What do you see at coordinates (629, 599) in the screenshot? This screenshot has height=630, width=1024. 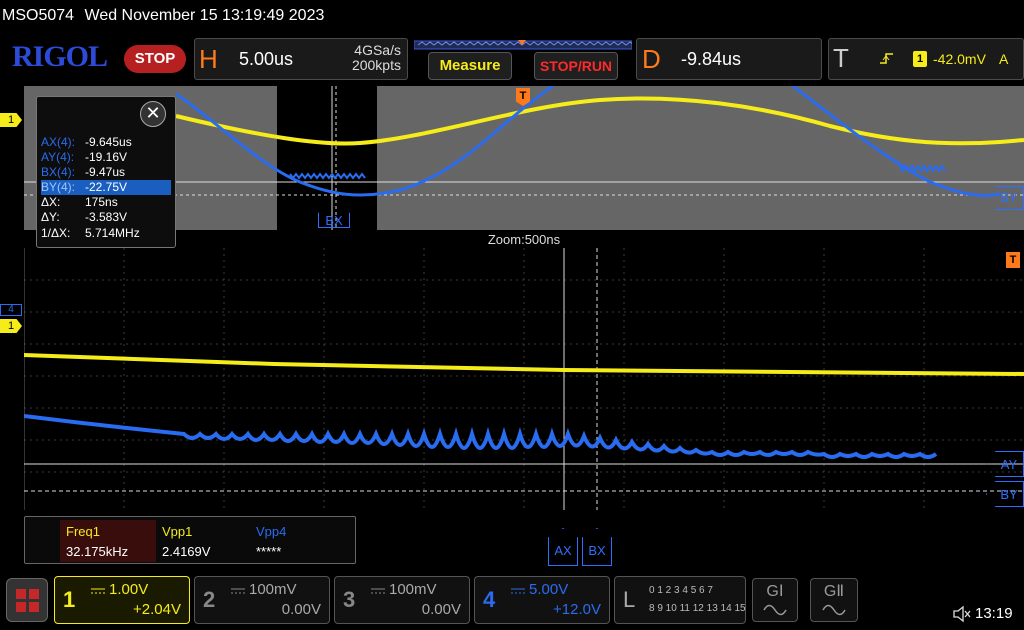 I see `logic-letter: L` at bounding box center [629, 599].